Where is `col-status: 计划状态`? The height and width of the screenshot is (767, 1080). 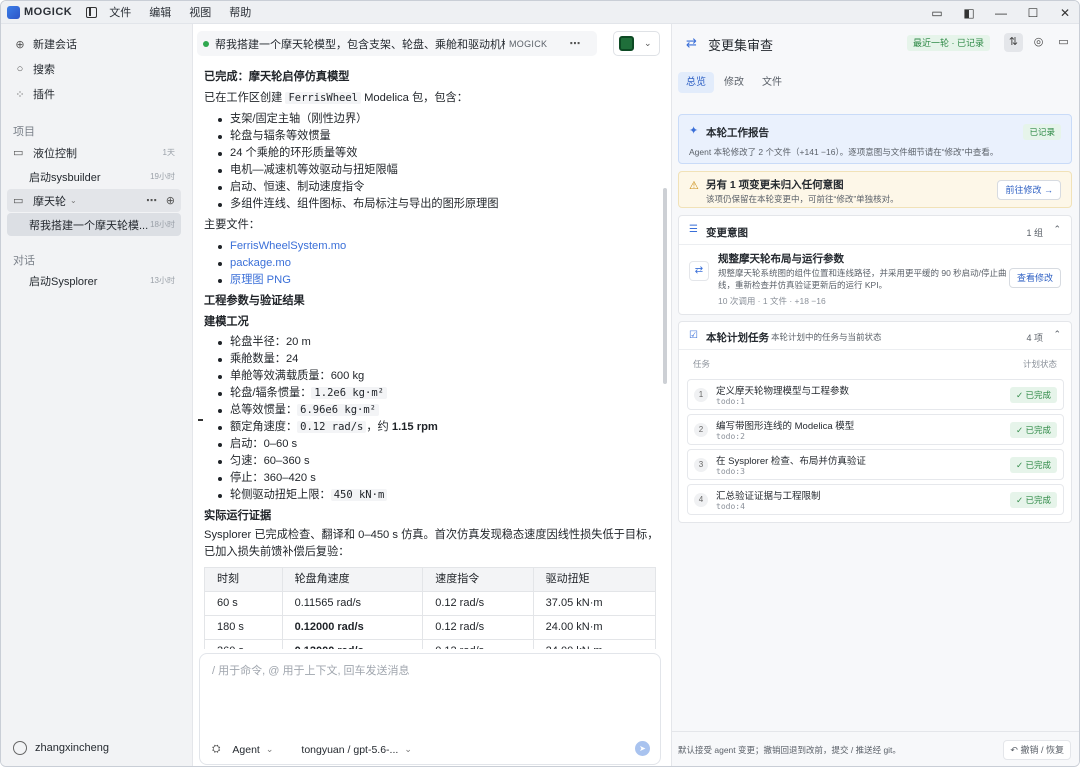
col-status: 计划状态 is located at coordinates (1039, 364).